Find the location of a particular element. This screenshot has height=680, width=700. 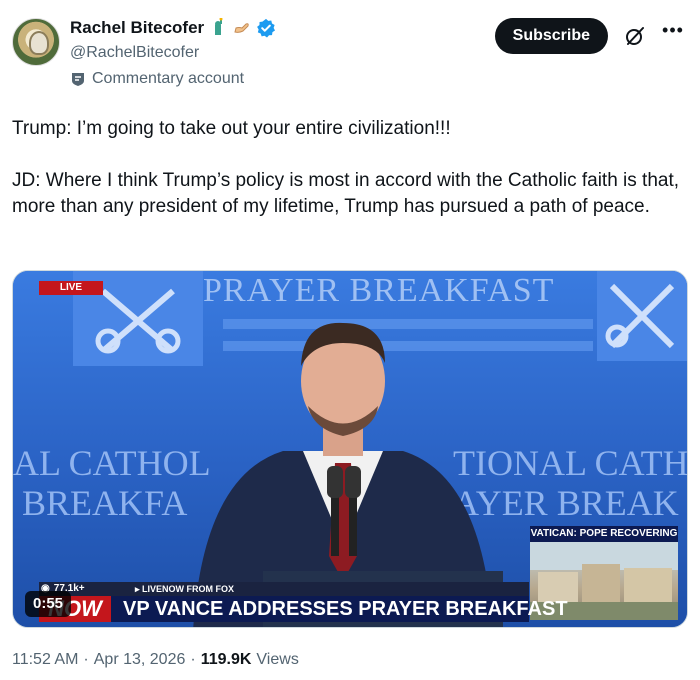

ticker-top-bar: ◉ 77.1k+ ▸ LIVENOW FROM FOX is located at coordinates (284, 589).